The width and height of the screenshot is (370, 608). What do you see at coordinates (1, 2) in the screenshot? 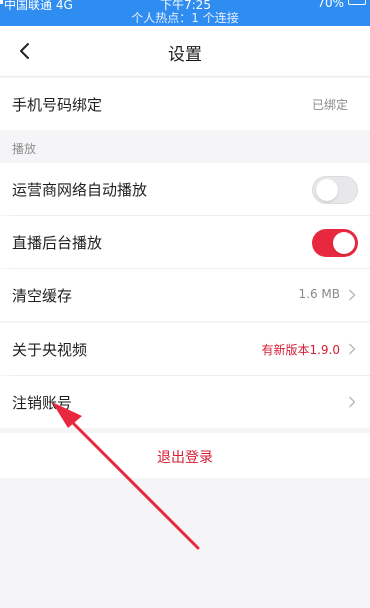
I see `signal-icon` at bounding box center [1, 2].